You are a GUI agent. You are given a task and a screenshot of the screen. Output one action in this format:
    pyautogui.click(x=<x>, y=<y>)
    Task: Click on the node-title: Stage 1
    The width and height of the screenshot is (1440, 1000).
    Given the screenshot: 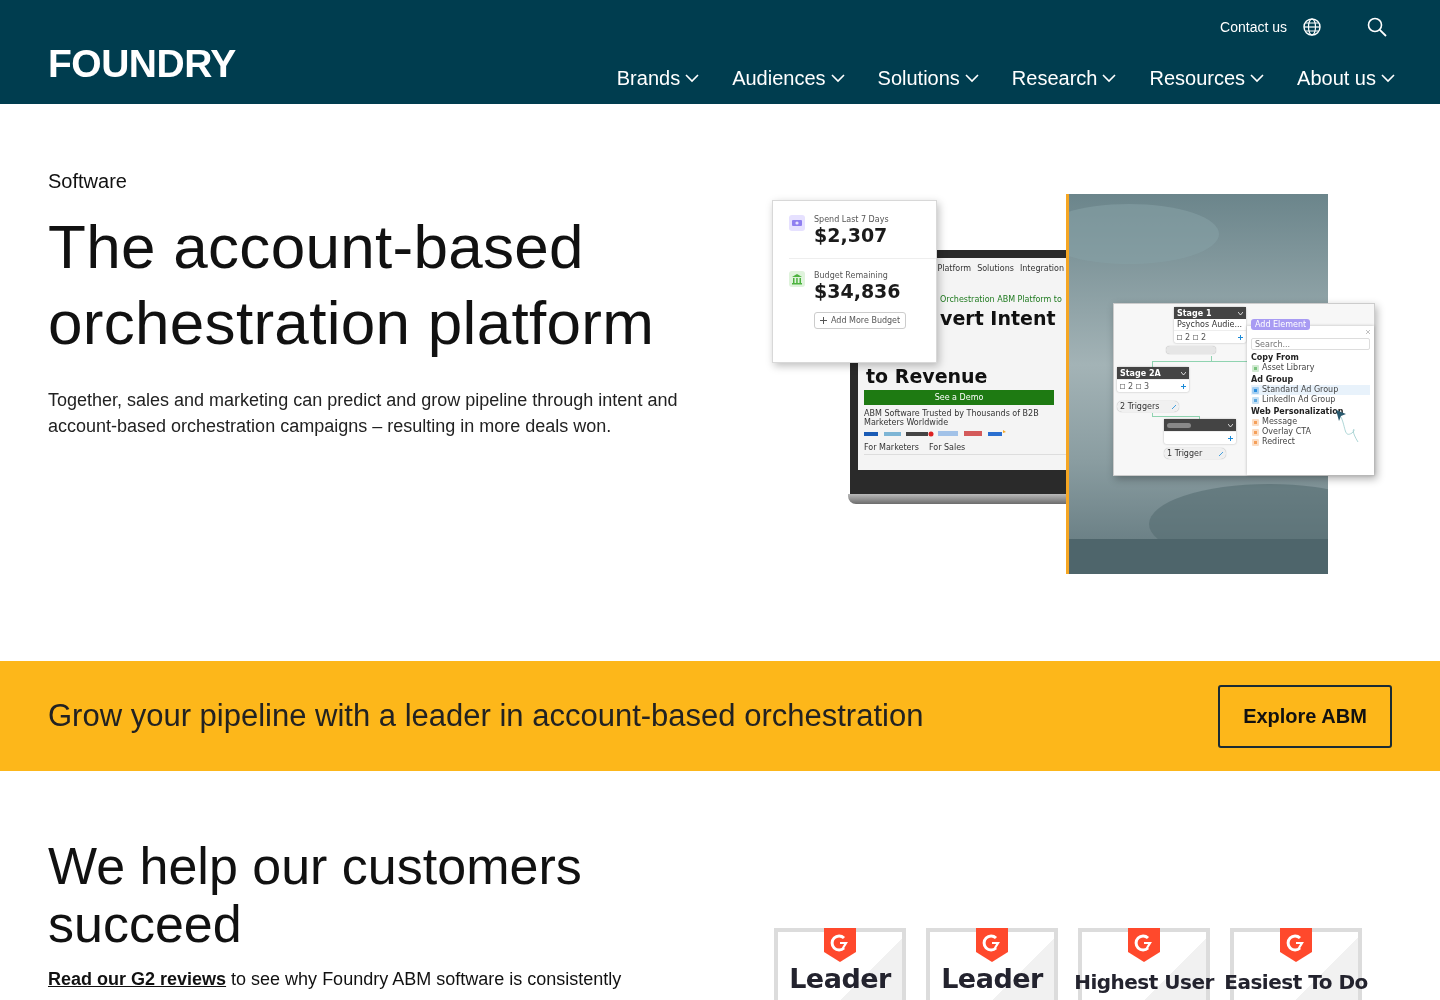 What is the action you would take?
    pyautogui.click(x=1194, y=313)
    